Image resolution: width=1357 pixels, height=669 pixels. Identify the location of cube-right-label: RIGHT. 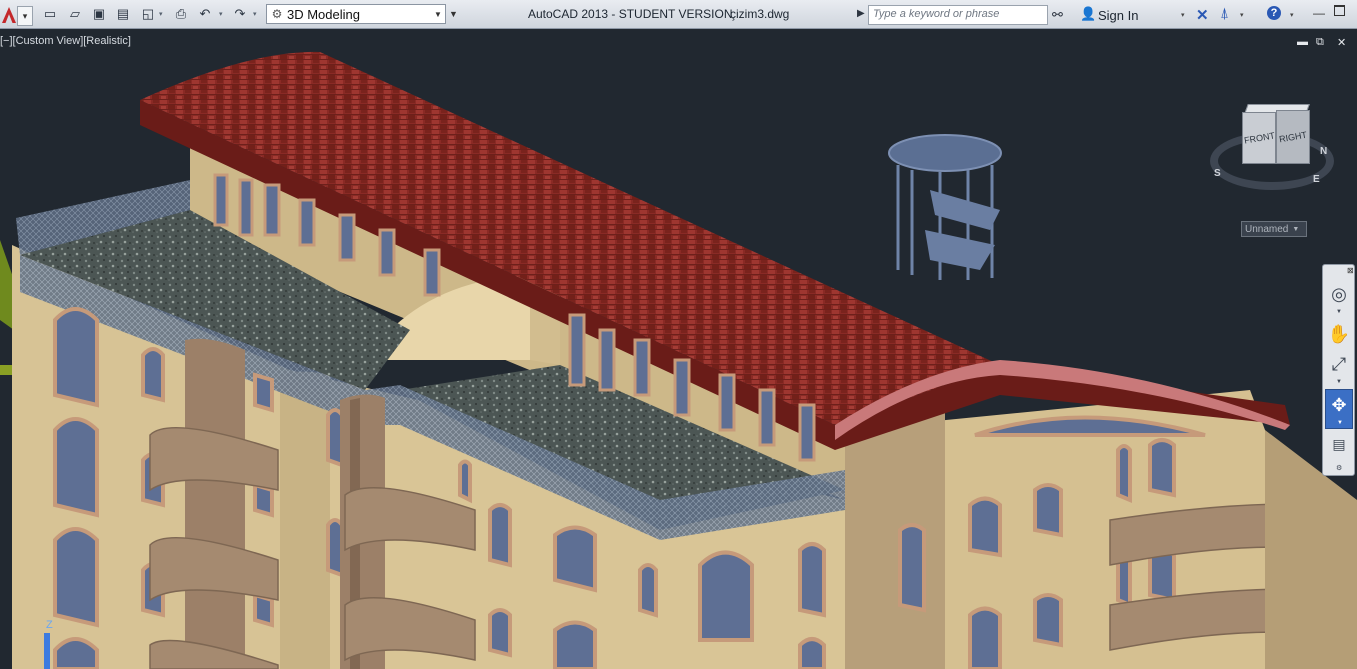
(1293, 137).